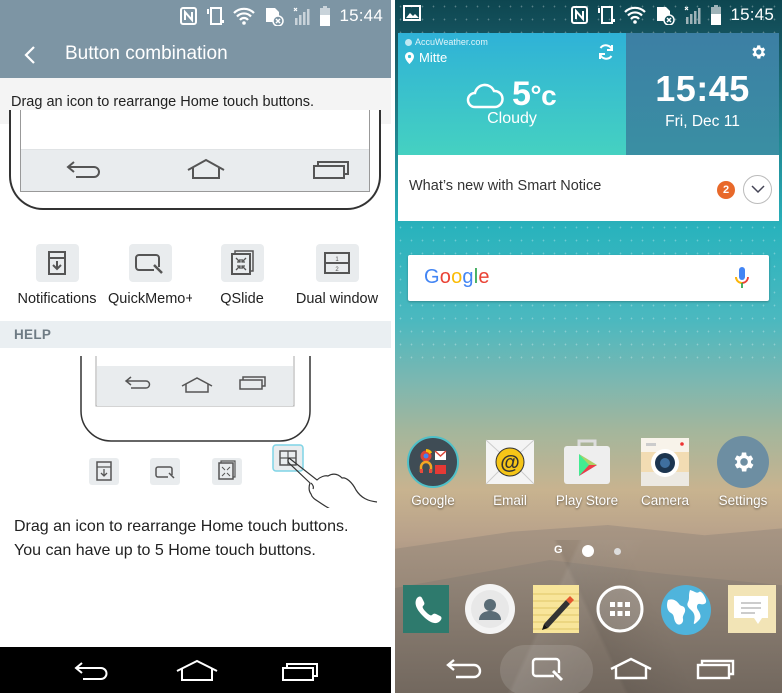 This screenshot has height=693, width=782. Describe the element at coordinates (743, 500) in the screenshot. I see `app-label: Settings` at that location.